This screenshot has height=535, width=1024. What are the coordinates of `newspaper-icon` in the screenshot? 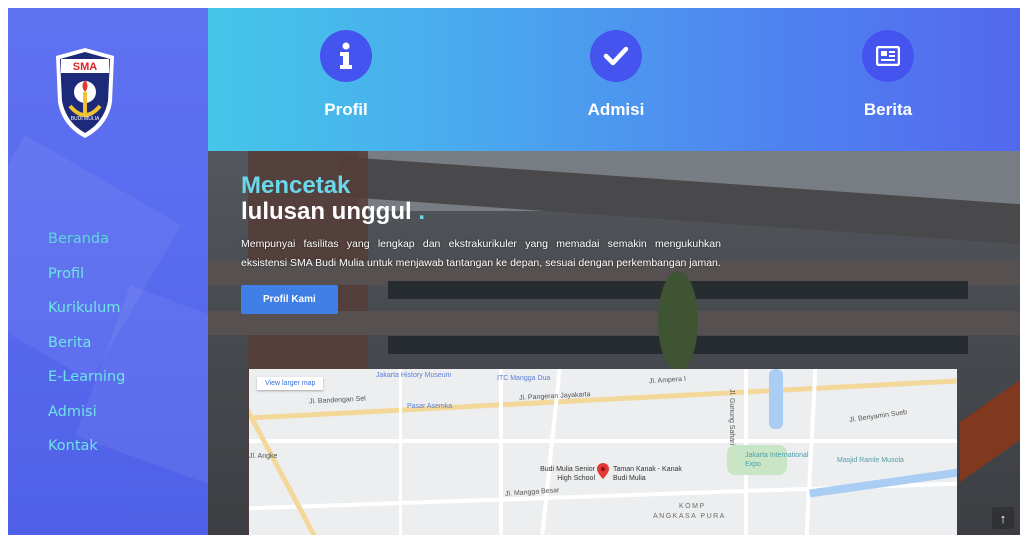 It's located at (888, 56).